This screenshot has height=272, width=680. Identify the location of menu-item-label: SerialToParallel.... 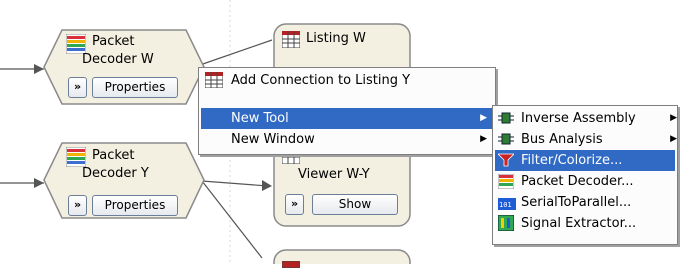
(576, 202).